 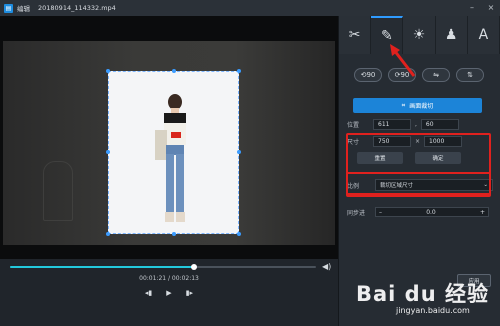 I want to click on crop-handle-l, so click(x=108, y=152).